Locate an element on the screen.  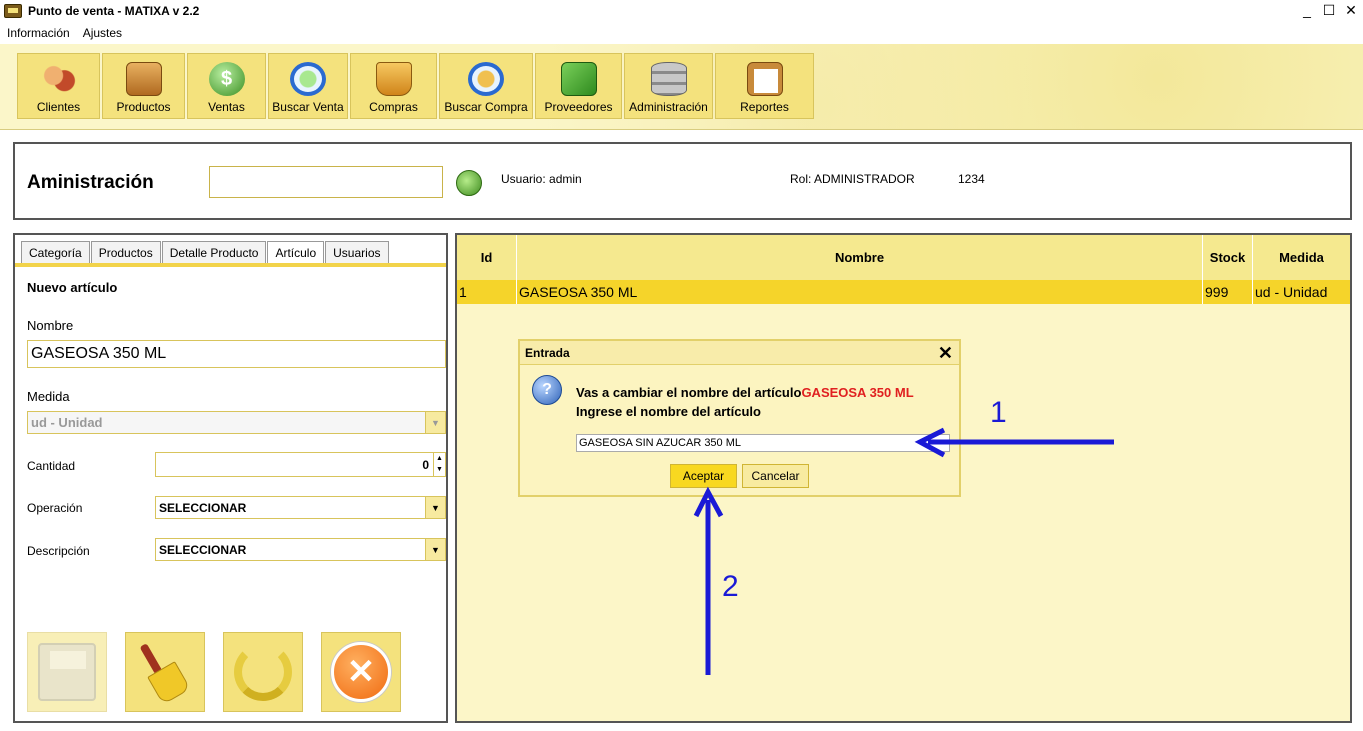
tab-productos: Productos is located at coordinates (125, 252).